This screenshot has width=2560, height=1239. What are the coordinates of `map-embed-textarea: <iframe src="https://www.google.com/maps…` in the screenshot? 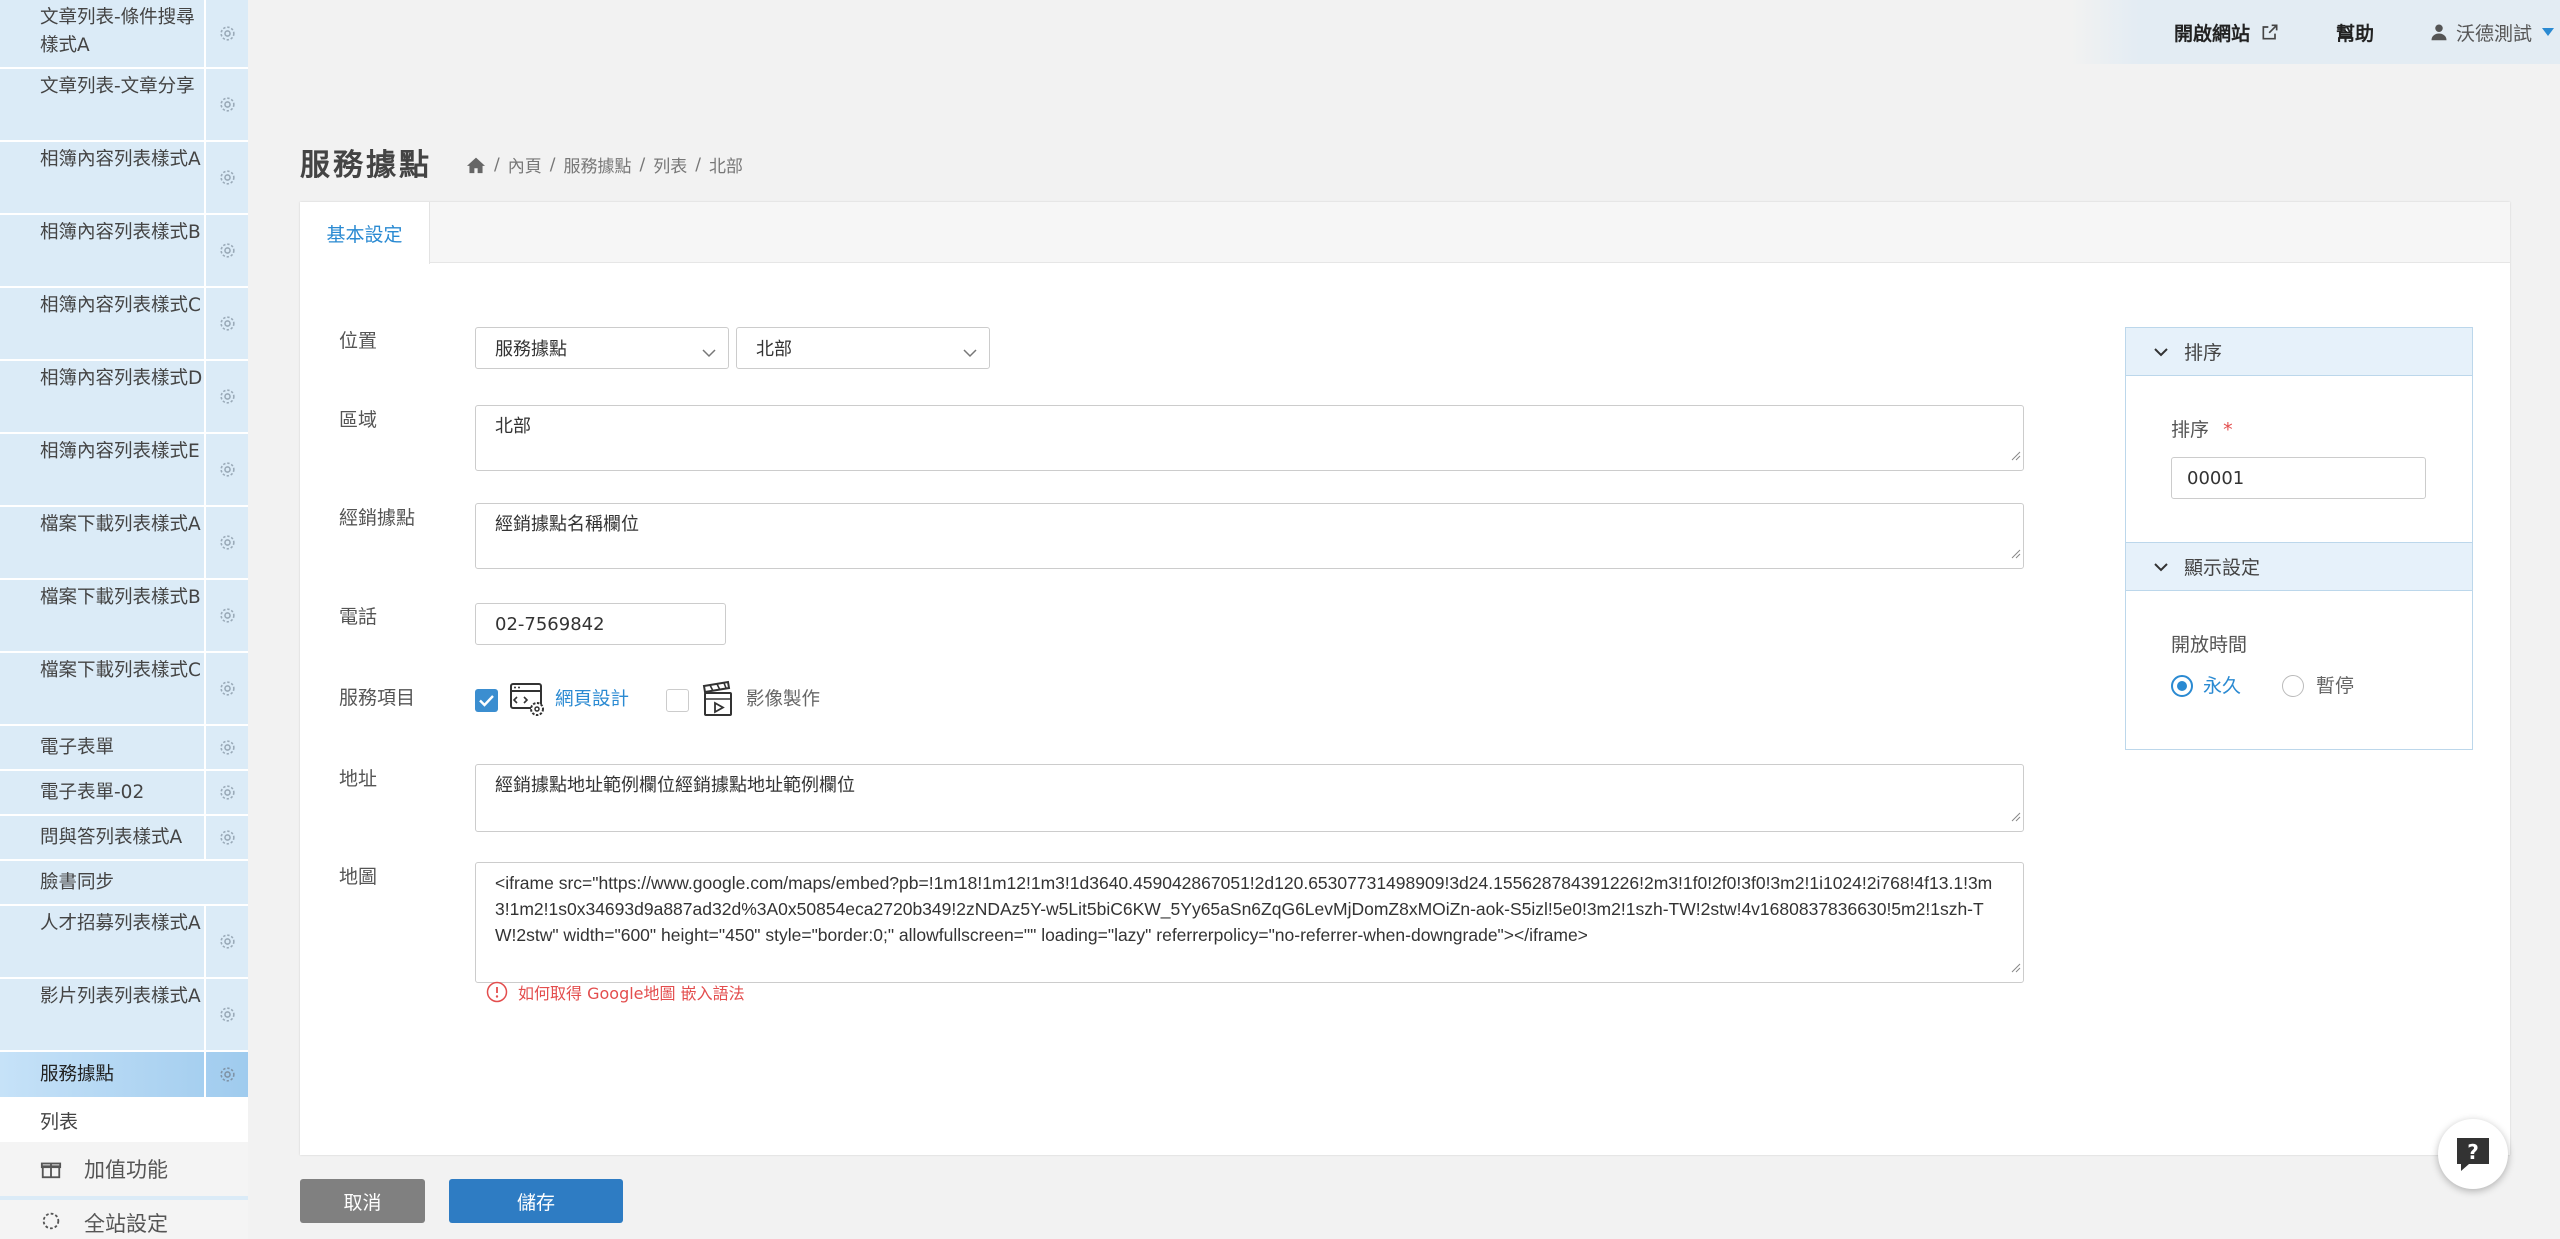 It's located at (1249, 922).